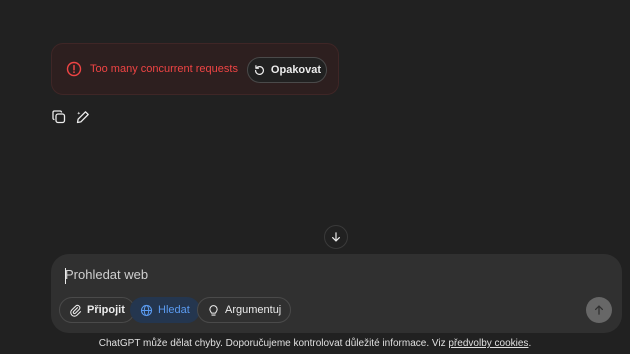  Describe the element at coordinates (74, 69) in the screenshot. I see `alert-circle-icon` at that location.